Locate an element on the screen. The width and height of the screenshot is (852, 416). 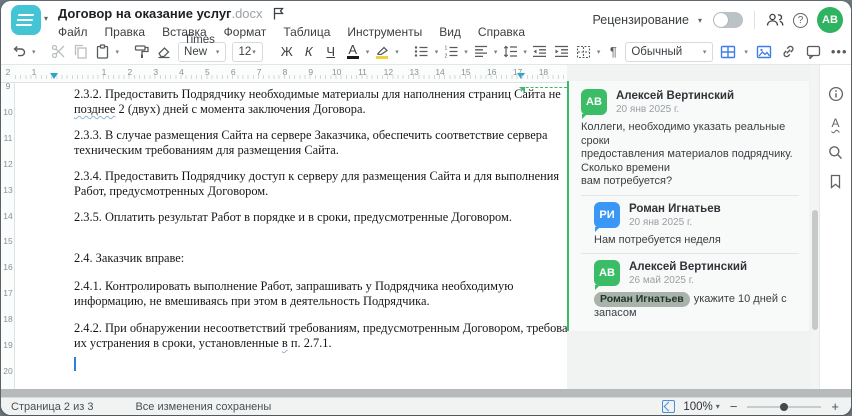
app-logo-icon is located at coordinates (26, 20).